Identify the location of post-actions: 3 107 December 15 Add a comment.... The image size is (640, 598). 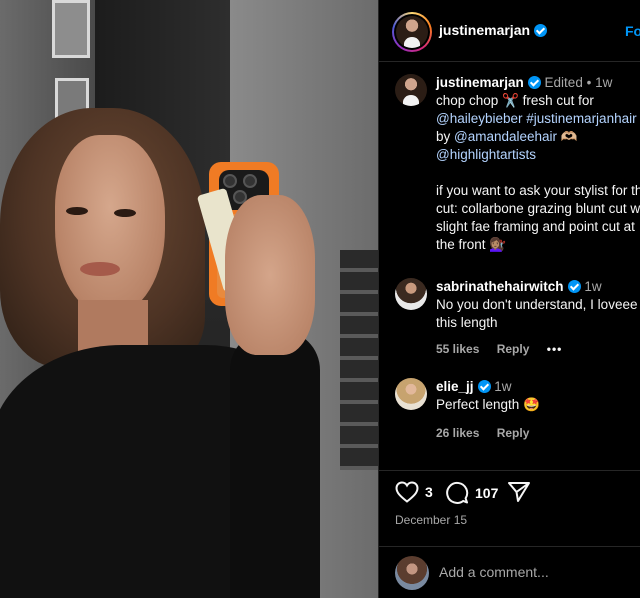
(509, 534).